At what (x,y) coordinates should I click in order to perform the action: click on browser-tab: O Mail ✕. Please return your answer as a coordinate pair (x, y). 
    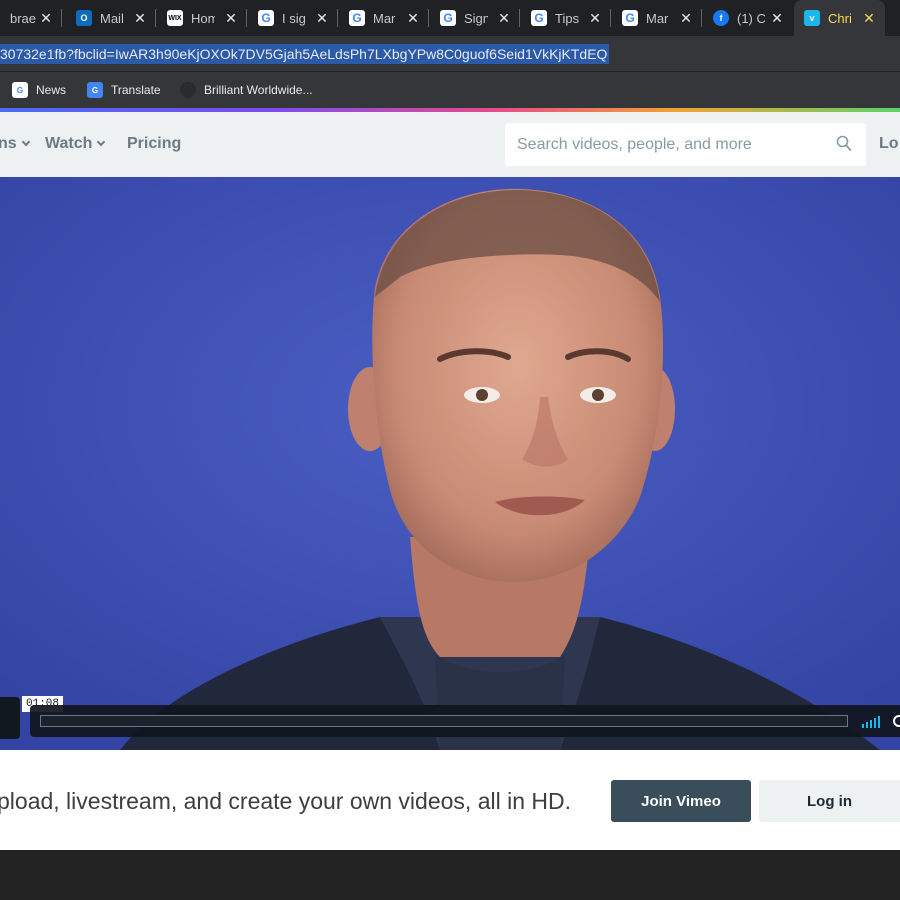
    Looking at the image, I should click on (111, 18).